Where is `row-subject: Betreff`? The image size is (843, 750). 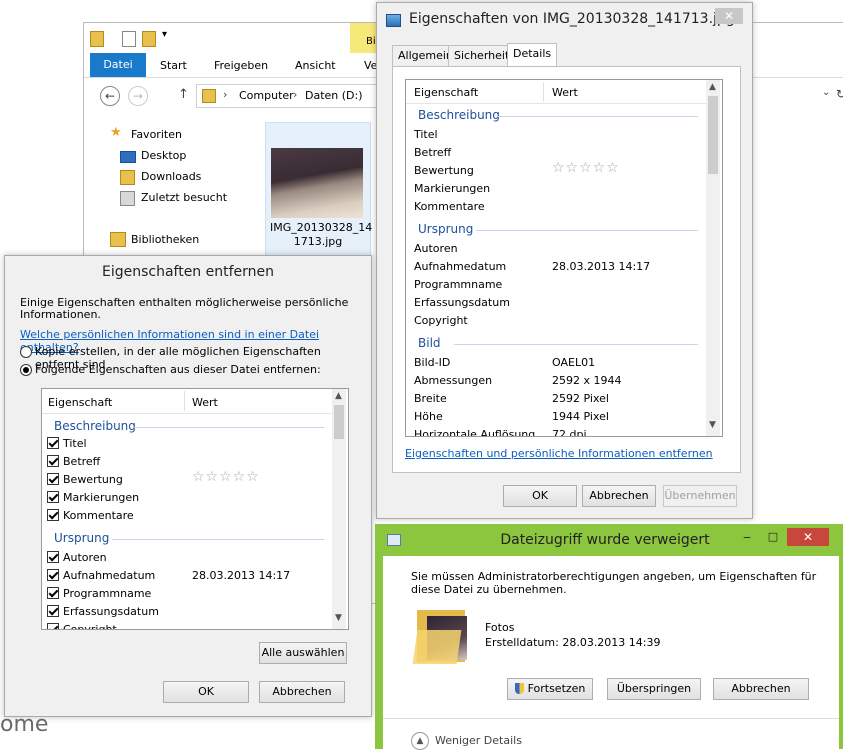
row-subject: Betreff is located at coordinates (432, 152).